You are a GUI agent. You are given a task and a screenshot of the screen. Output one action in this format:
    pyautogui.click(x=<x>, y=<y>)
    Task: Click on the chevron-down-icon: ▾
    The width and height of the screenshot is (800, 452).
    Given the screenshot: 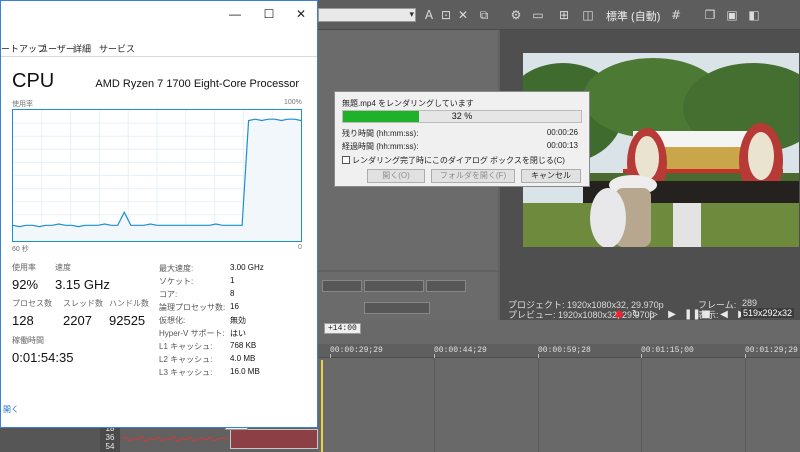 What is the action you would take?
    pyautogui.click(x=411, y=15)
    